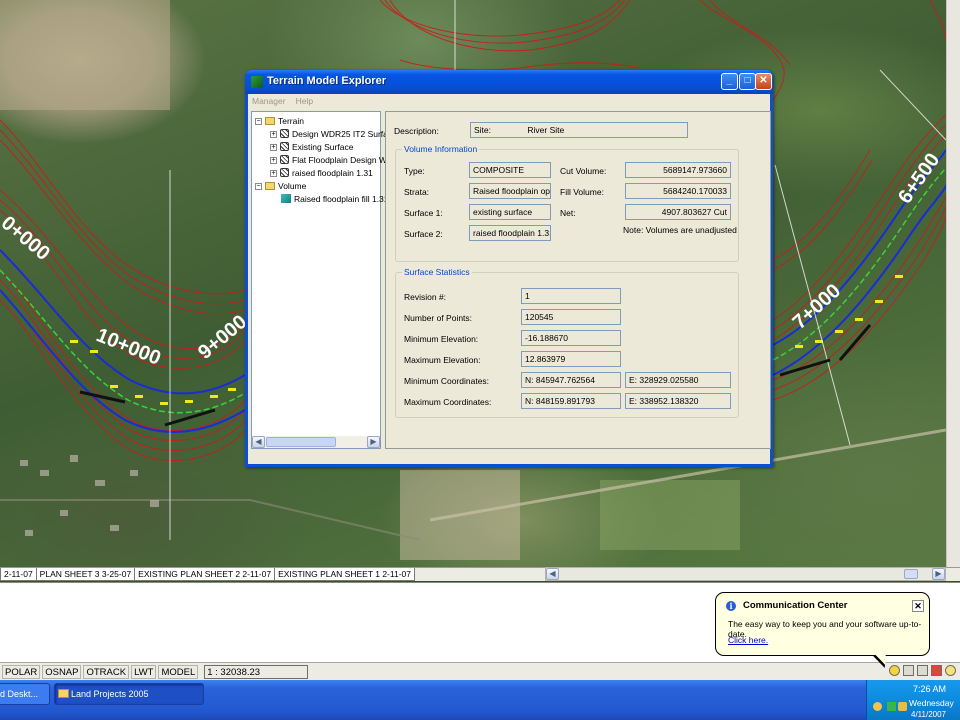  Describe the element at coordinates (326, 81) in the screenshot. I see `window-title: Terrain Model Explorer` at that location.